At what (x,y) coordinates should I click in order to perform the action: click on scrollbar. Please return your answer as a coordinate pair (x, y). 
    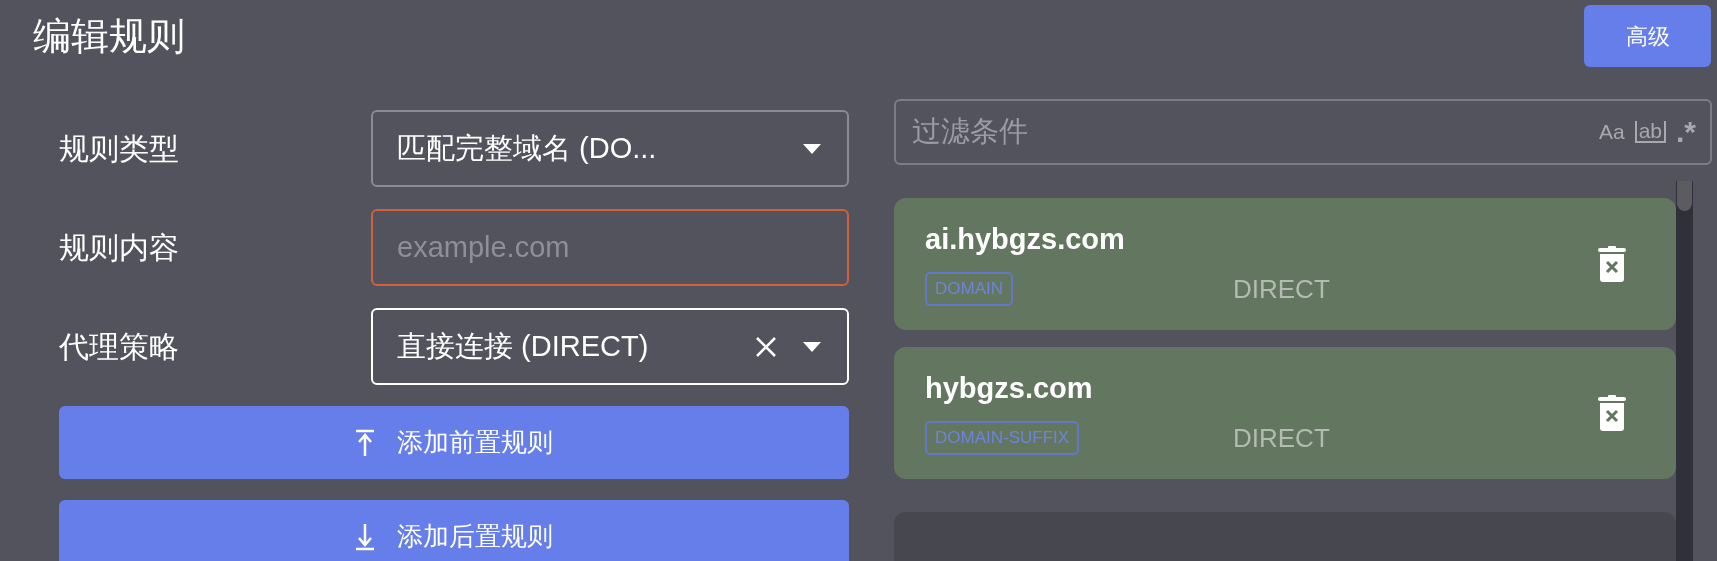
    Looking at the image, I should click on (1684, 371).